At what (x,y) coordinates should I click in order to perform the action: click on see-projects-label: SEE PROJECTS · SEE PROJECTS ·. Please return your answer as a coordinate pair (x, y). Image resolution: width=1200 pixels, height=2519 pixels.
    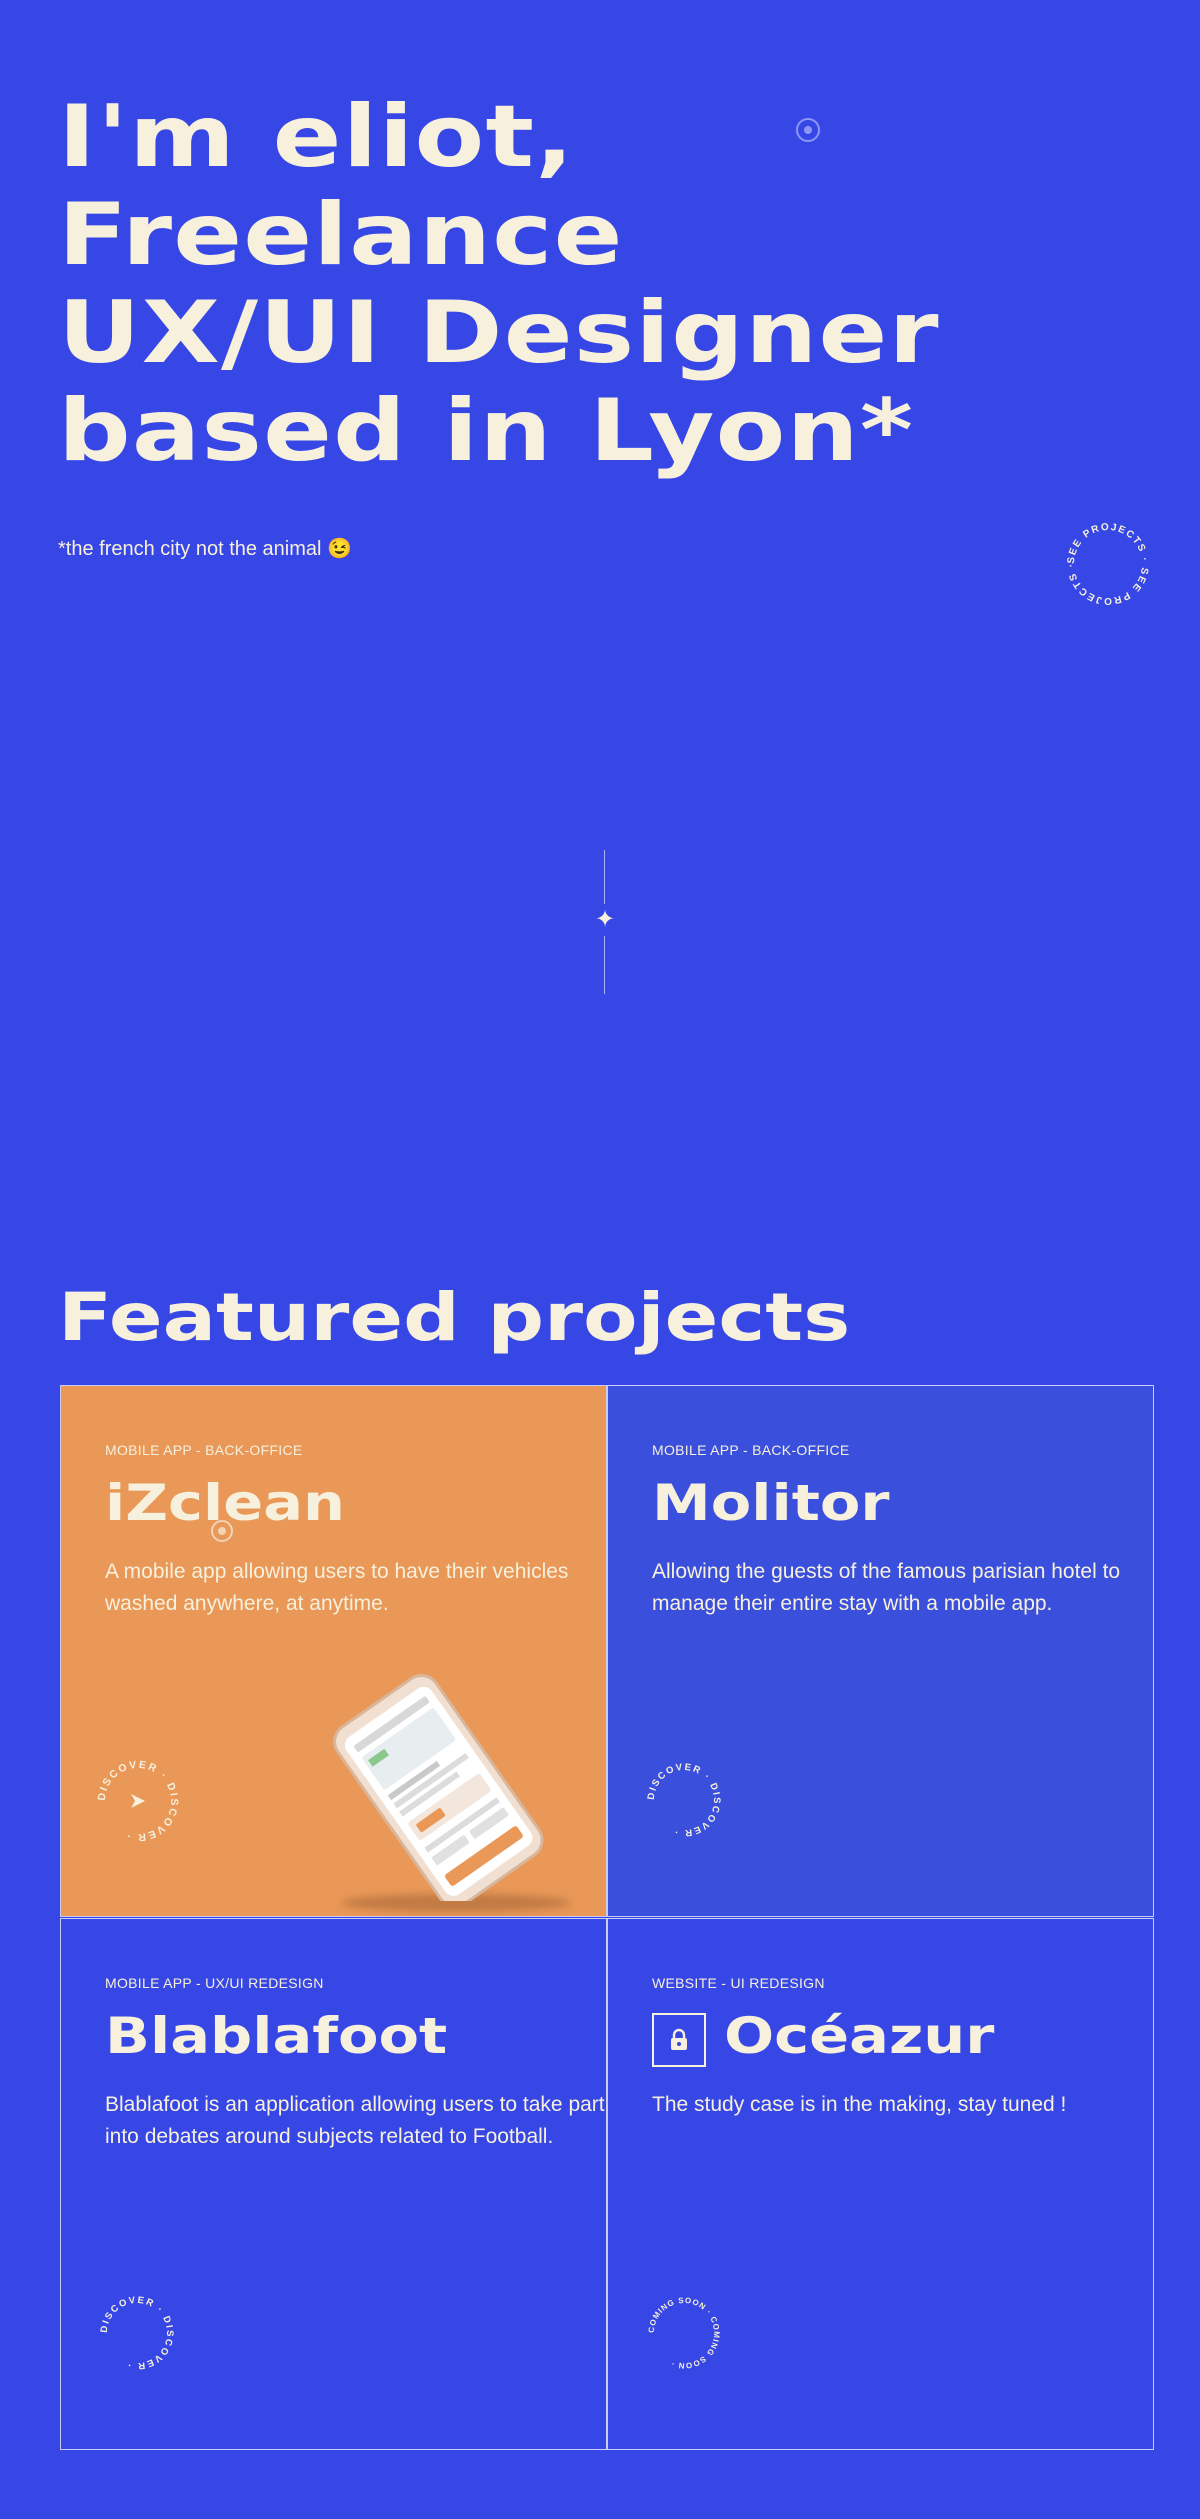
    Looking at the image, I should click on (1107, 564).